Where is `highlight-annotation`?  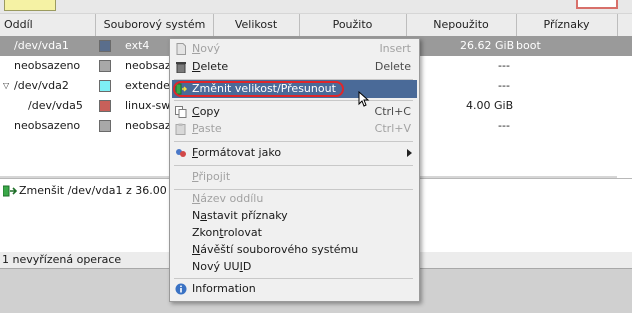
highlight-annotation is located at coordinates (258, 89).